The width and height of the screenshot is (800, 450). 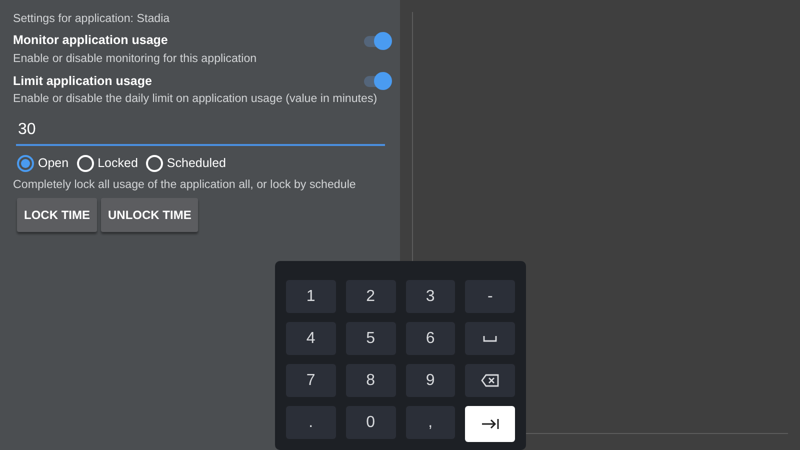 What do you see at coordinates (311, 380) in the screenshot?
I see `keypad-key: 7` at bounding box center [311, 380].